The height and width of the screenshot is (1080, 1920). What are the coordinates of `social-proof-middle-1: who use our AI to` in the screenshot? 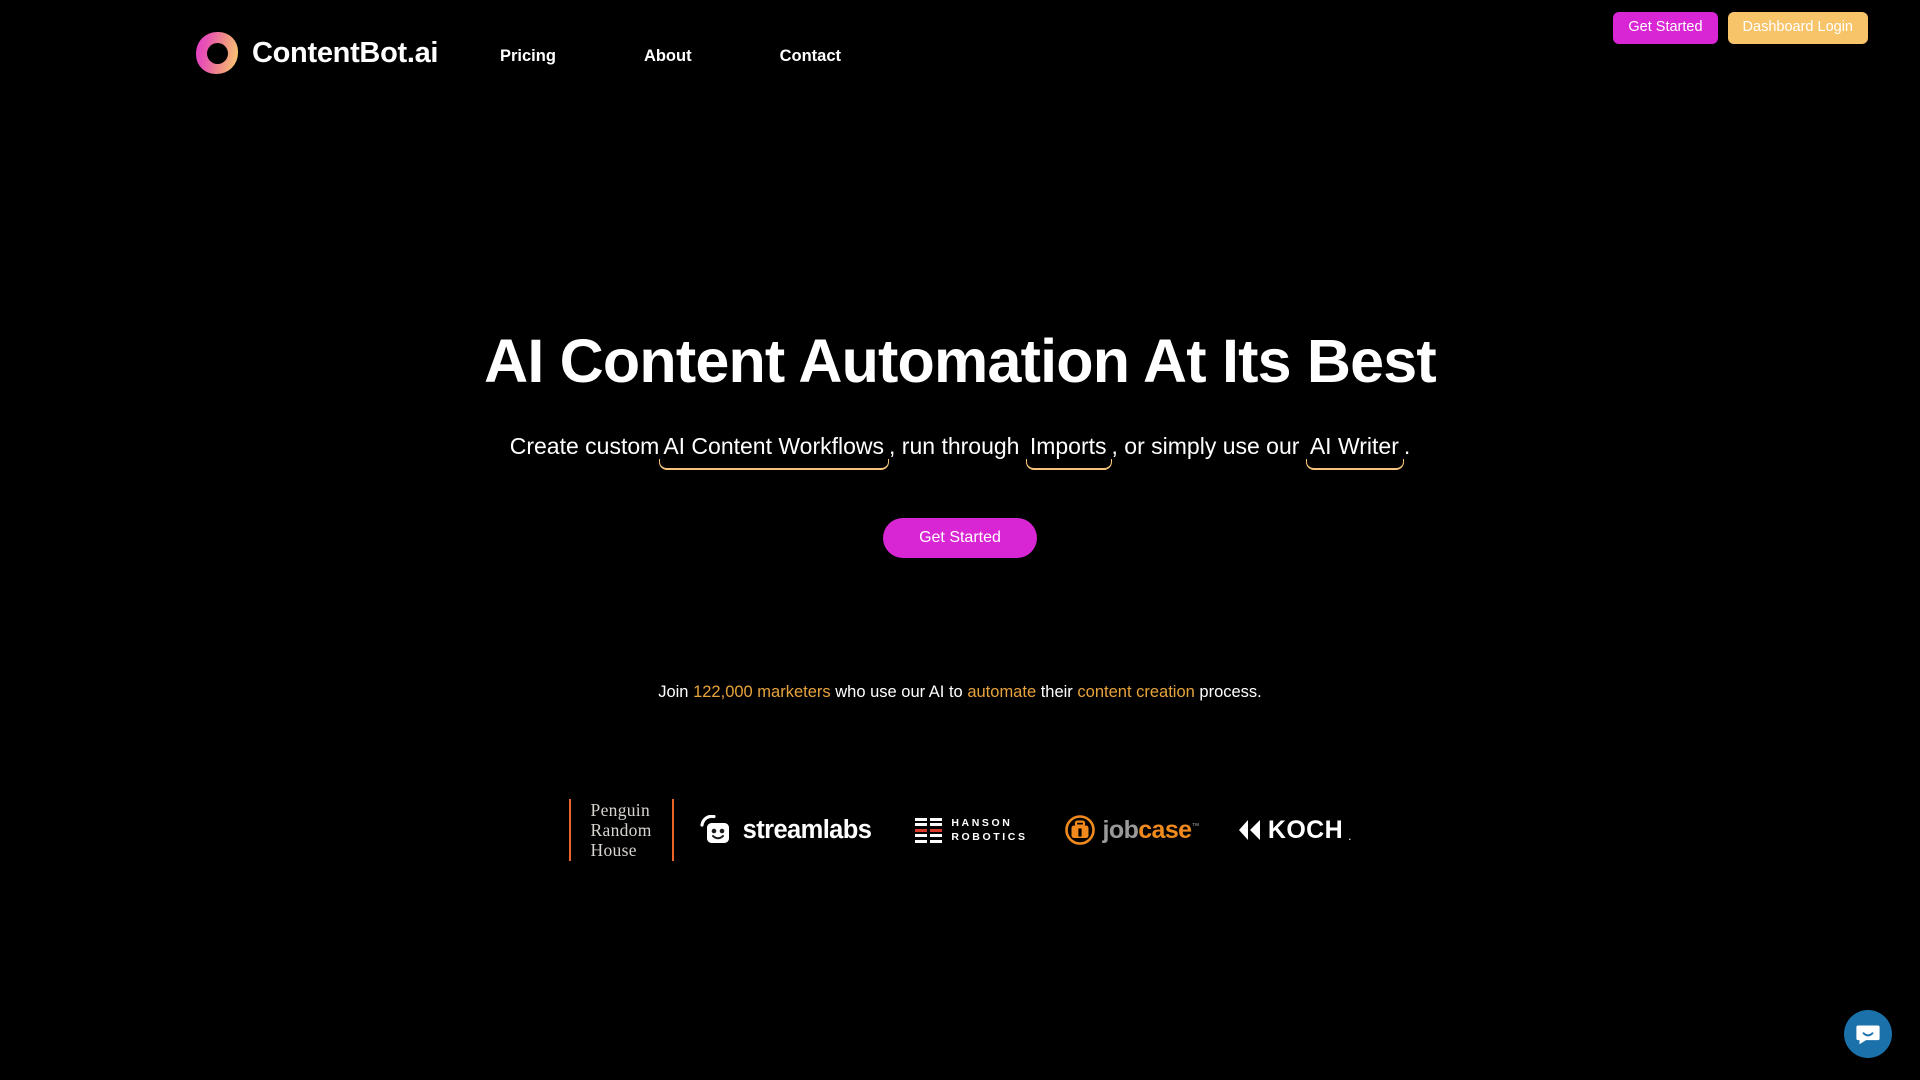 It's located at (899, 692).